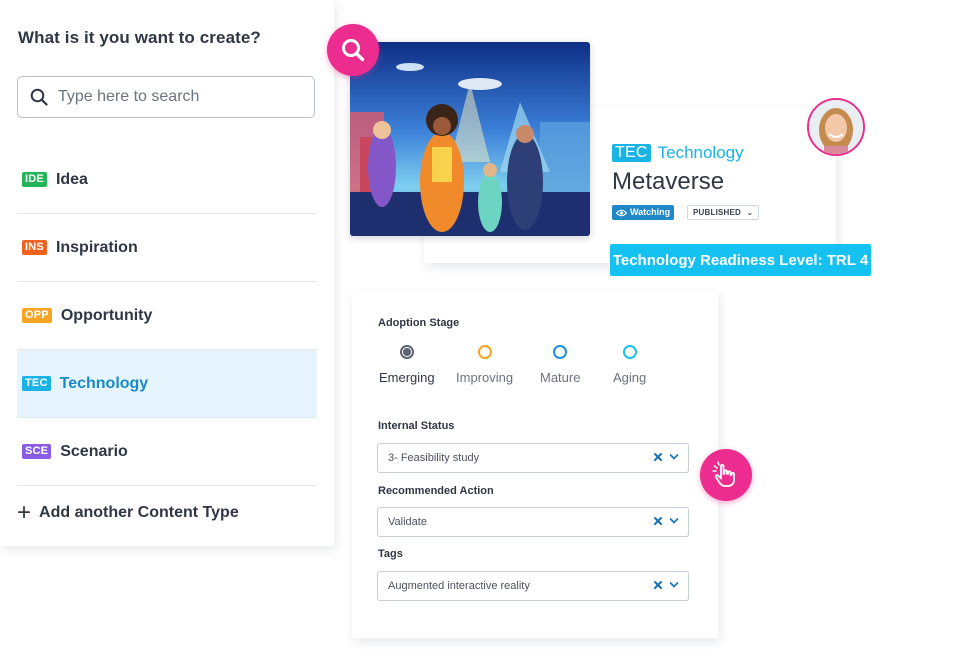 This screenshot has width=980, height=650. I want to click on published-status-dropdown: PUBLISHED ⌄, so click(723, 212).